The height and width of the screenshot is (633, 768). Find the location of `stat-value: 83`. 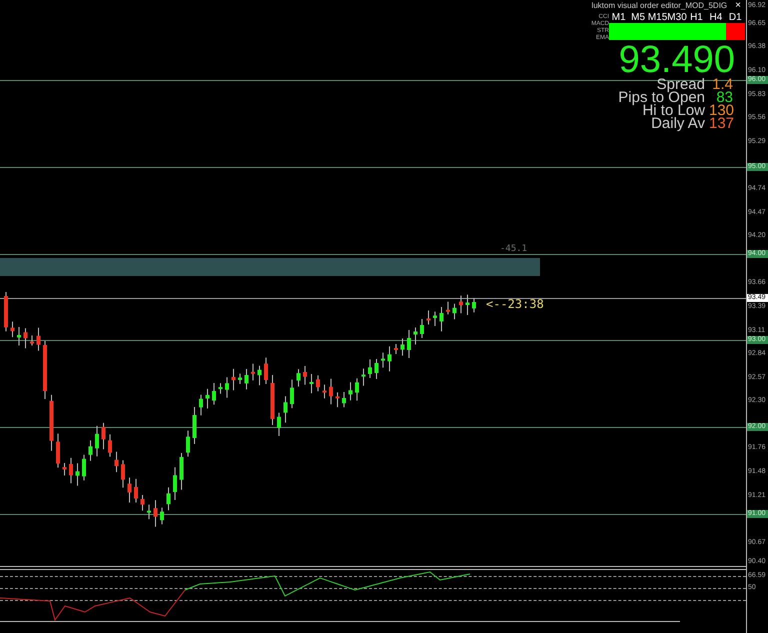

stat-value: 83 is located at coordinates (724, 97).